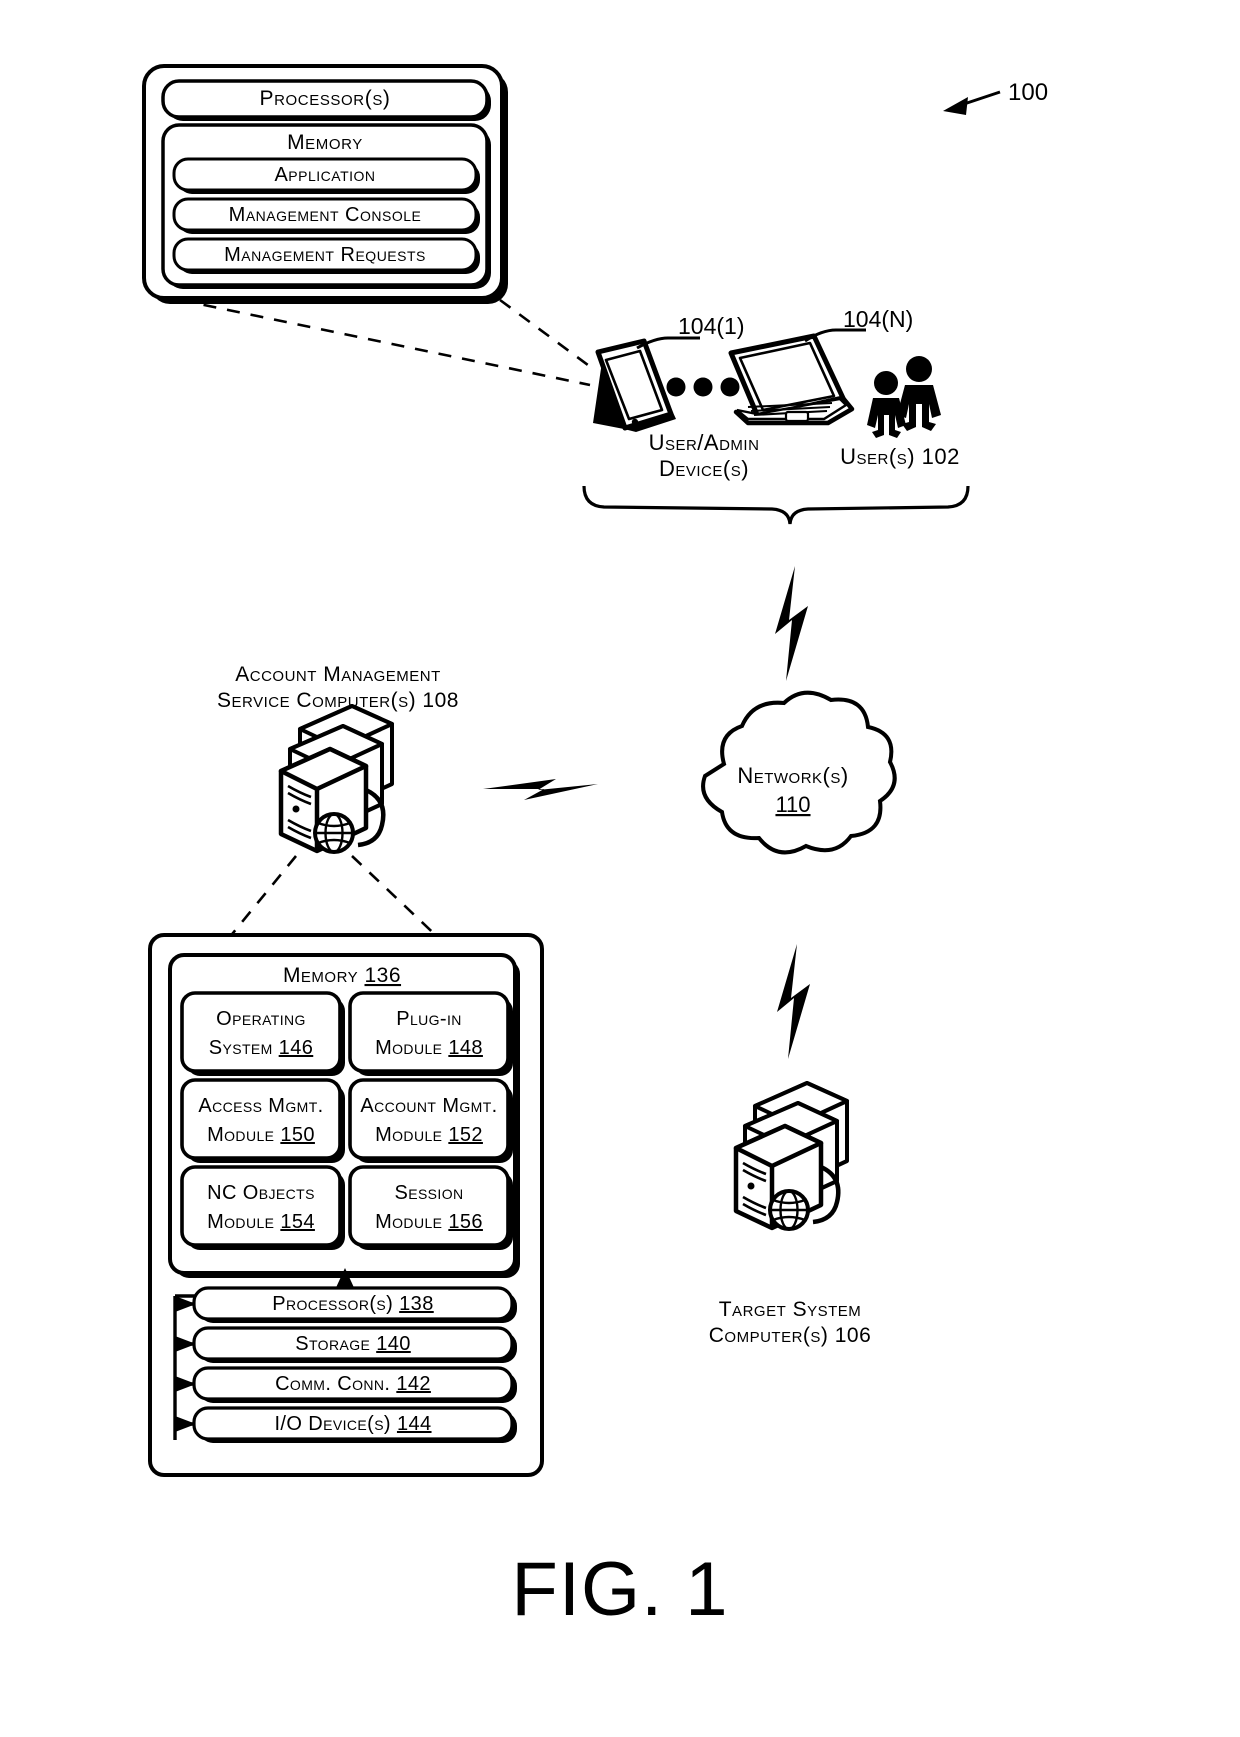  I want to click on module-2-line2-text: Module, so click(243, 1135).